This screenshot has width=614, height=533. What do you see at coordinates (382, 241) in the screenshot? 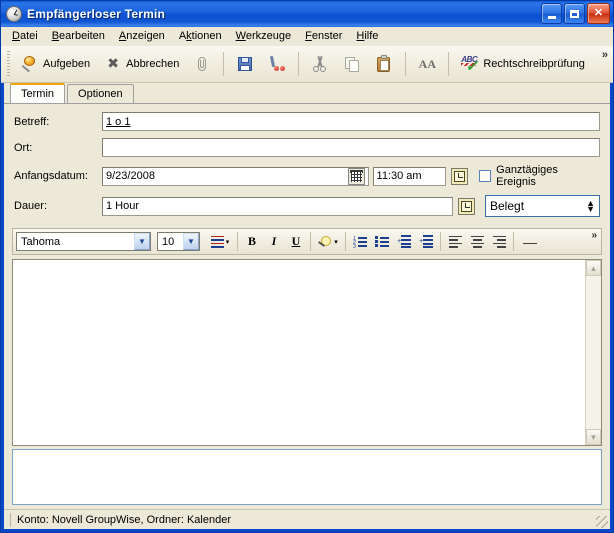
I see `bulleted-list-button` at bounding box center [382, 241].